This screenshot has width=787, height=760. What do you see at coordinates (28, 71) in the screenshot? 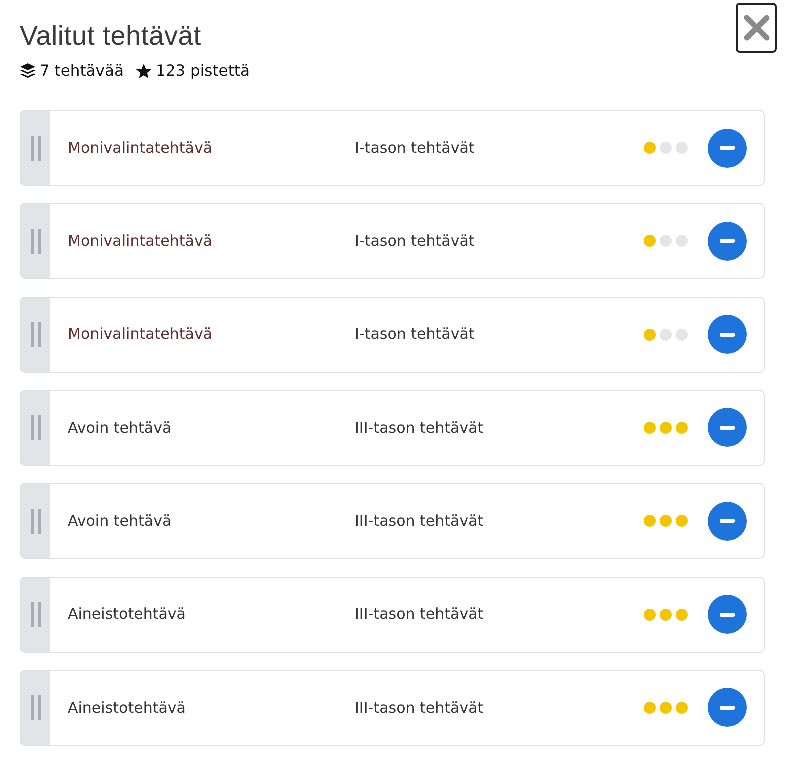
I see `layers-icon` at bounding box center [28, 71].